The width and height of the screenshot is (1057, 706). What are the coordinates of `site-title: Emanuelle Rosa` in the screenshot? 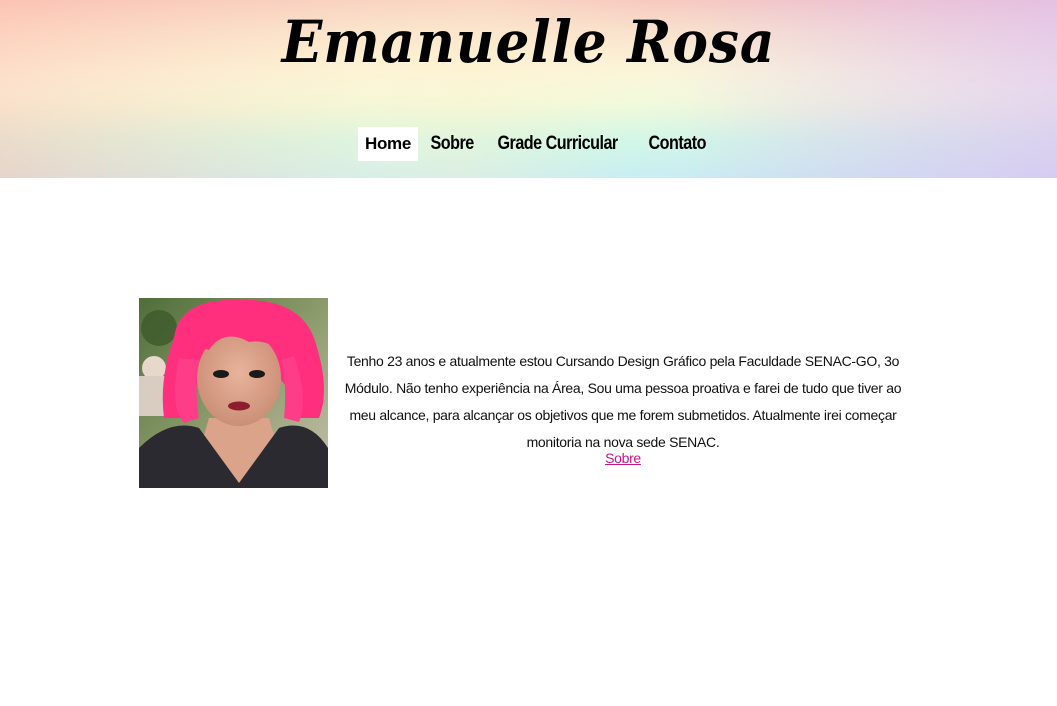 It's located at (528, 42).